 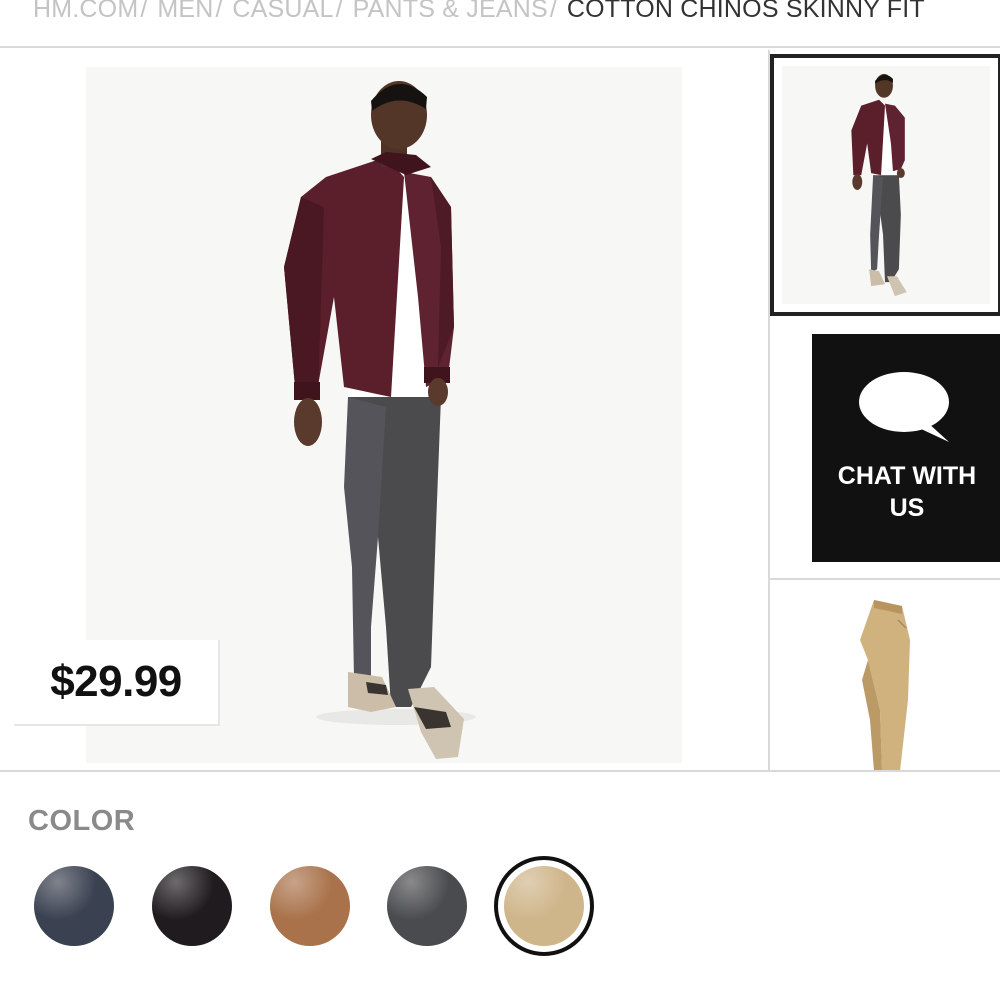 I want to click on color-swatch-list, so click(x=500, y=906).